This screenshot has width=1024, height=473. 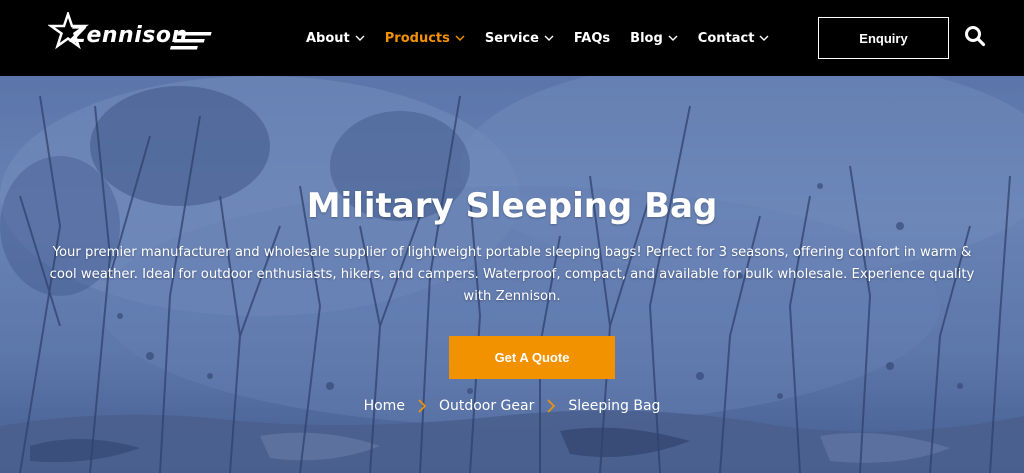 I want to click on breadcrumb: Home Outdoor Gear Sleeping Bag, so click(x=512, y=406).